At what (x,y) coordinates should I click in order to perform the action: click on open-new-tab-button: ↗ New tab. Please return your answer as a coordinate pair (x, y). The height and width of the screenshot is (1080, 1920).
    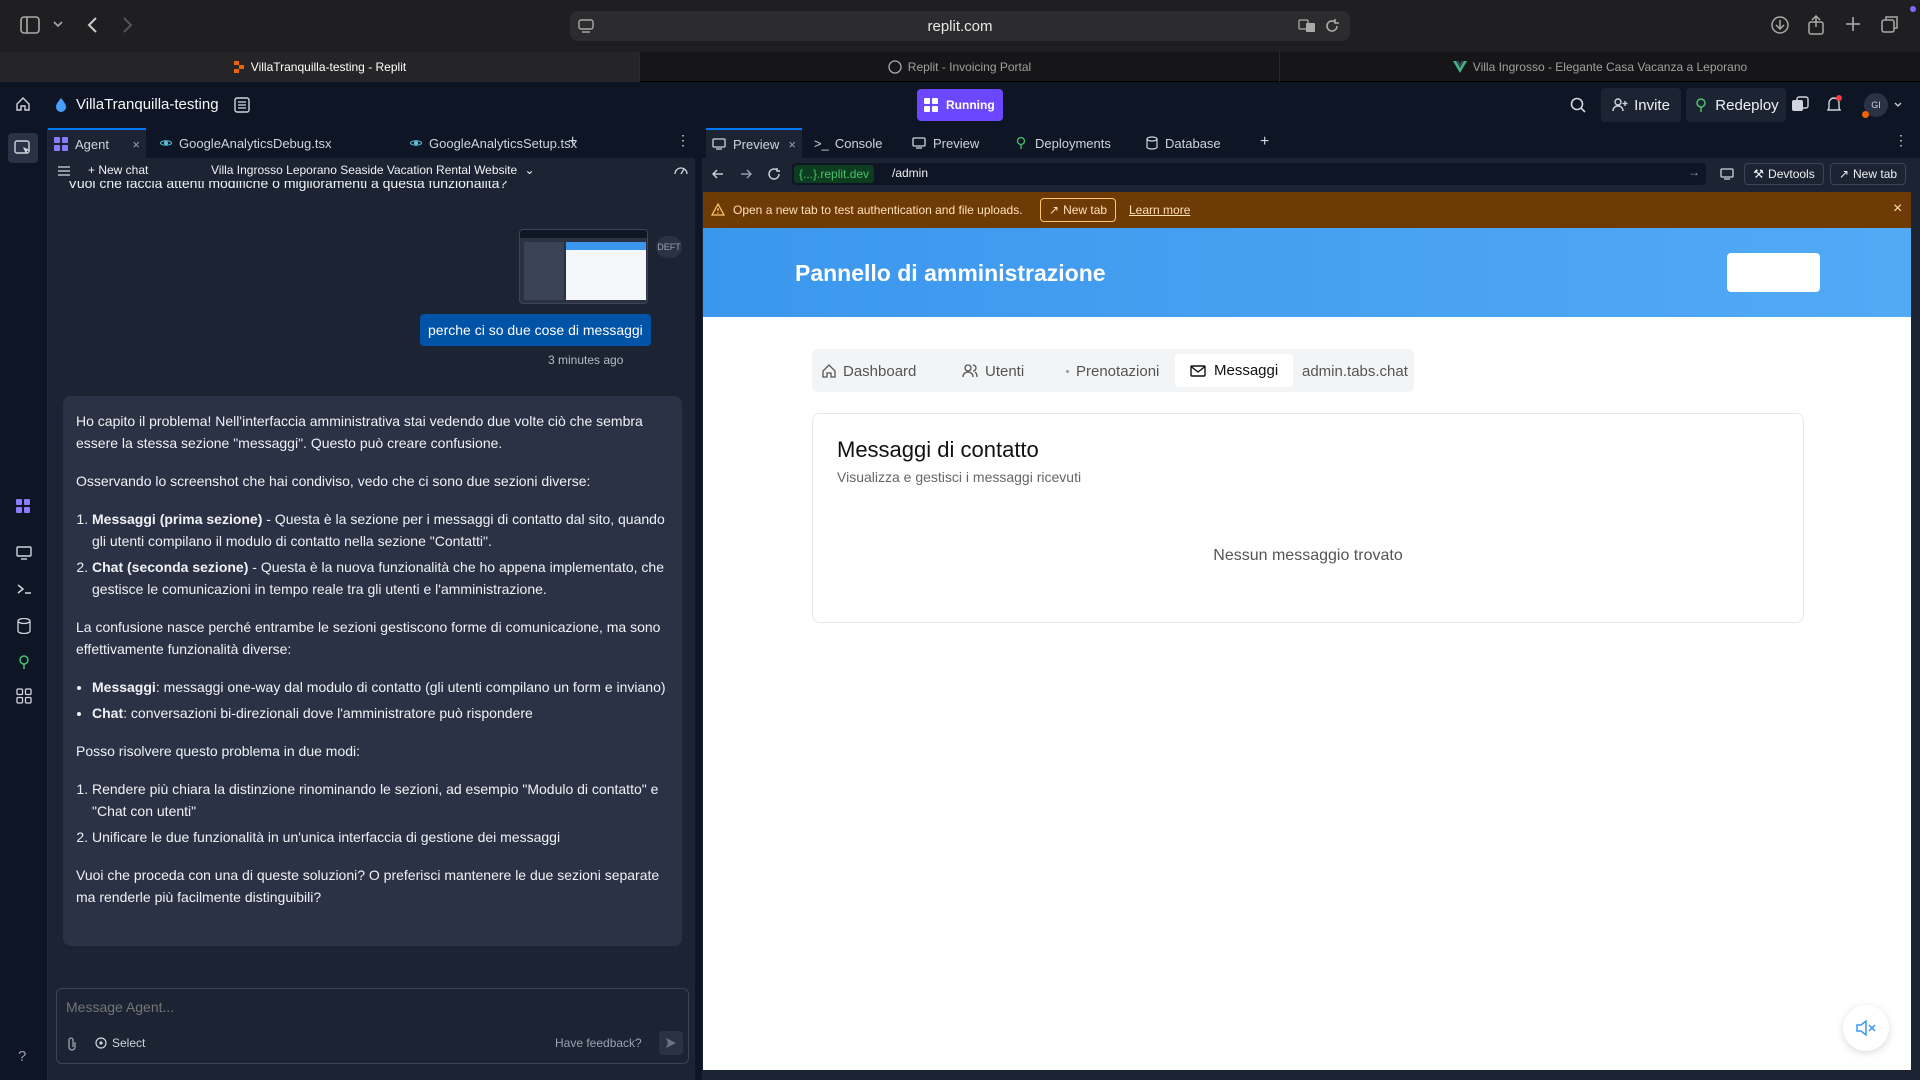
    Looking at the image, I should click on (1868, 174).